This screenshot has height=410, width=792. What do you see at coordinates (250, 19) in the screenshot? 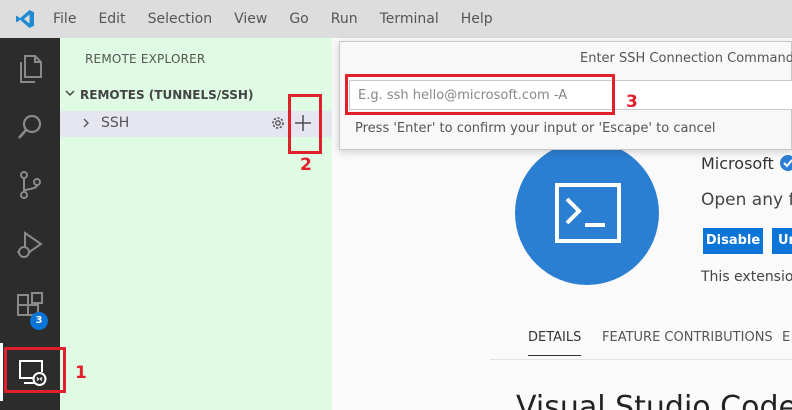
I see `menu-view: View` at bounding box center [250, 19].